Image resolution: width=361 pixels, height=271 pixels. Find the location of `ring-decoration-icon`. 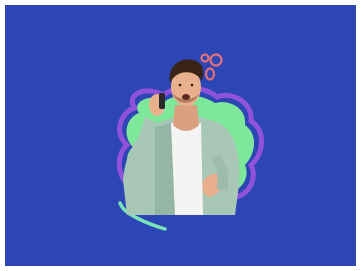

ring-decoration-icon is located at coordinates (211, 67).